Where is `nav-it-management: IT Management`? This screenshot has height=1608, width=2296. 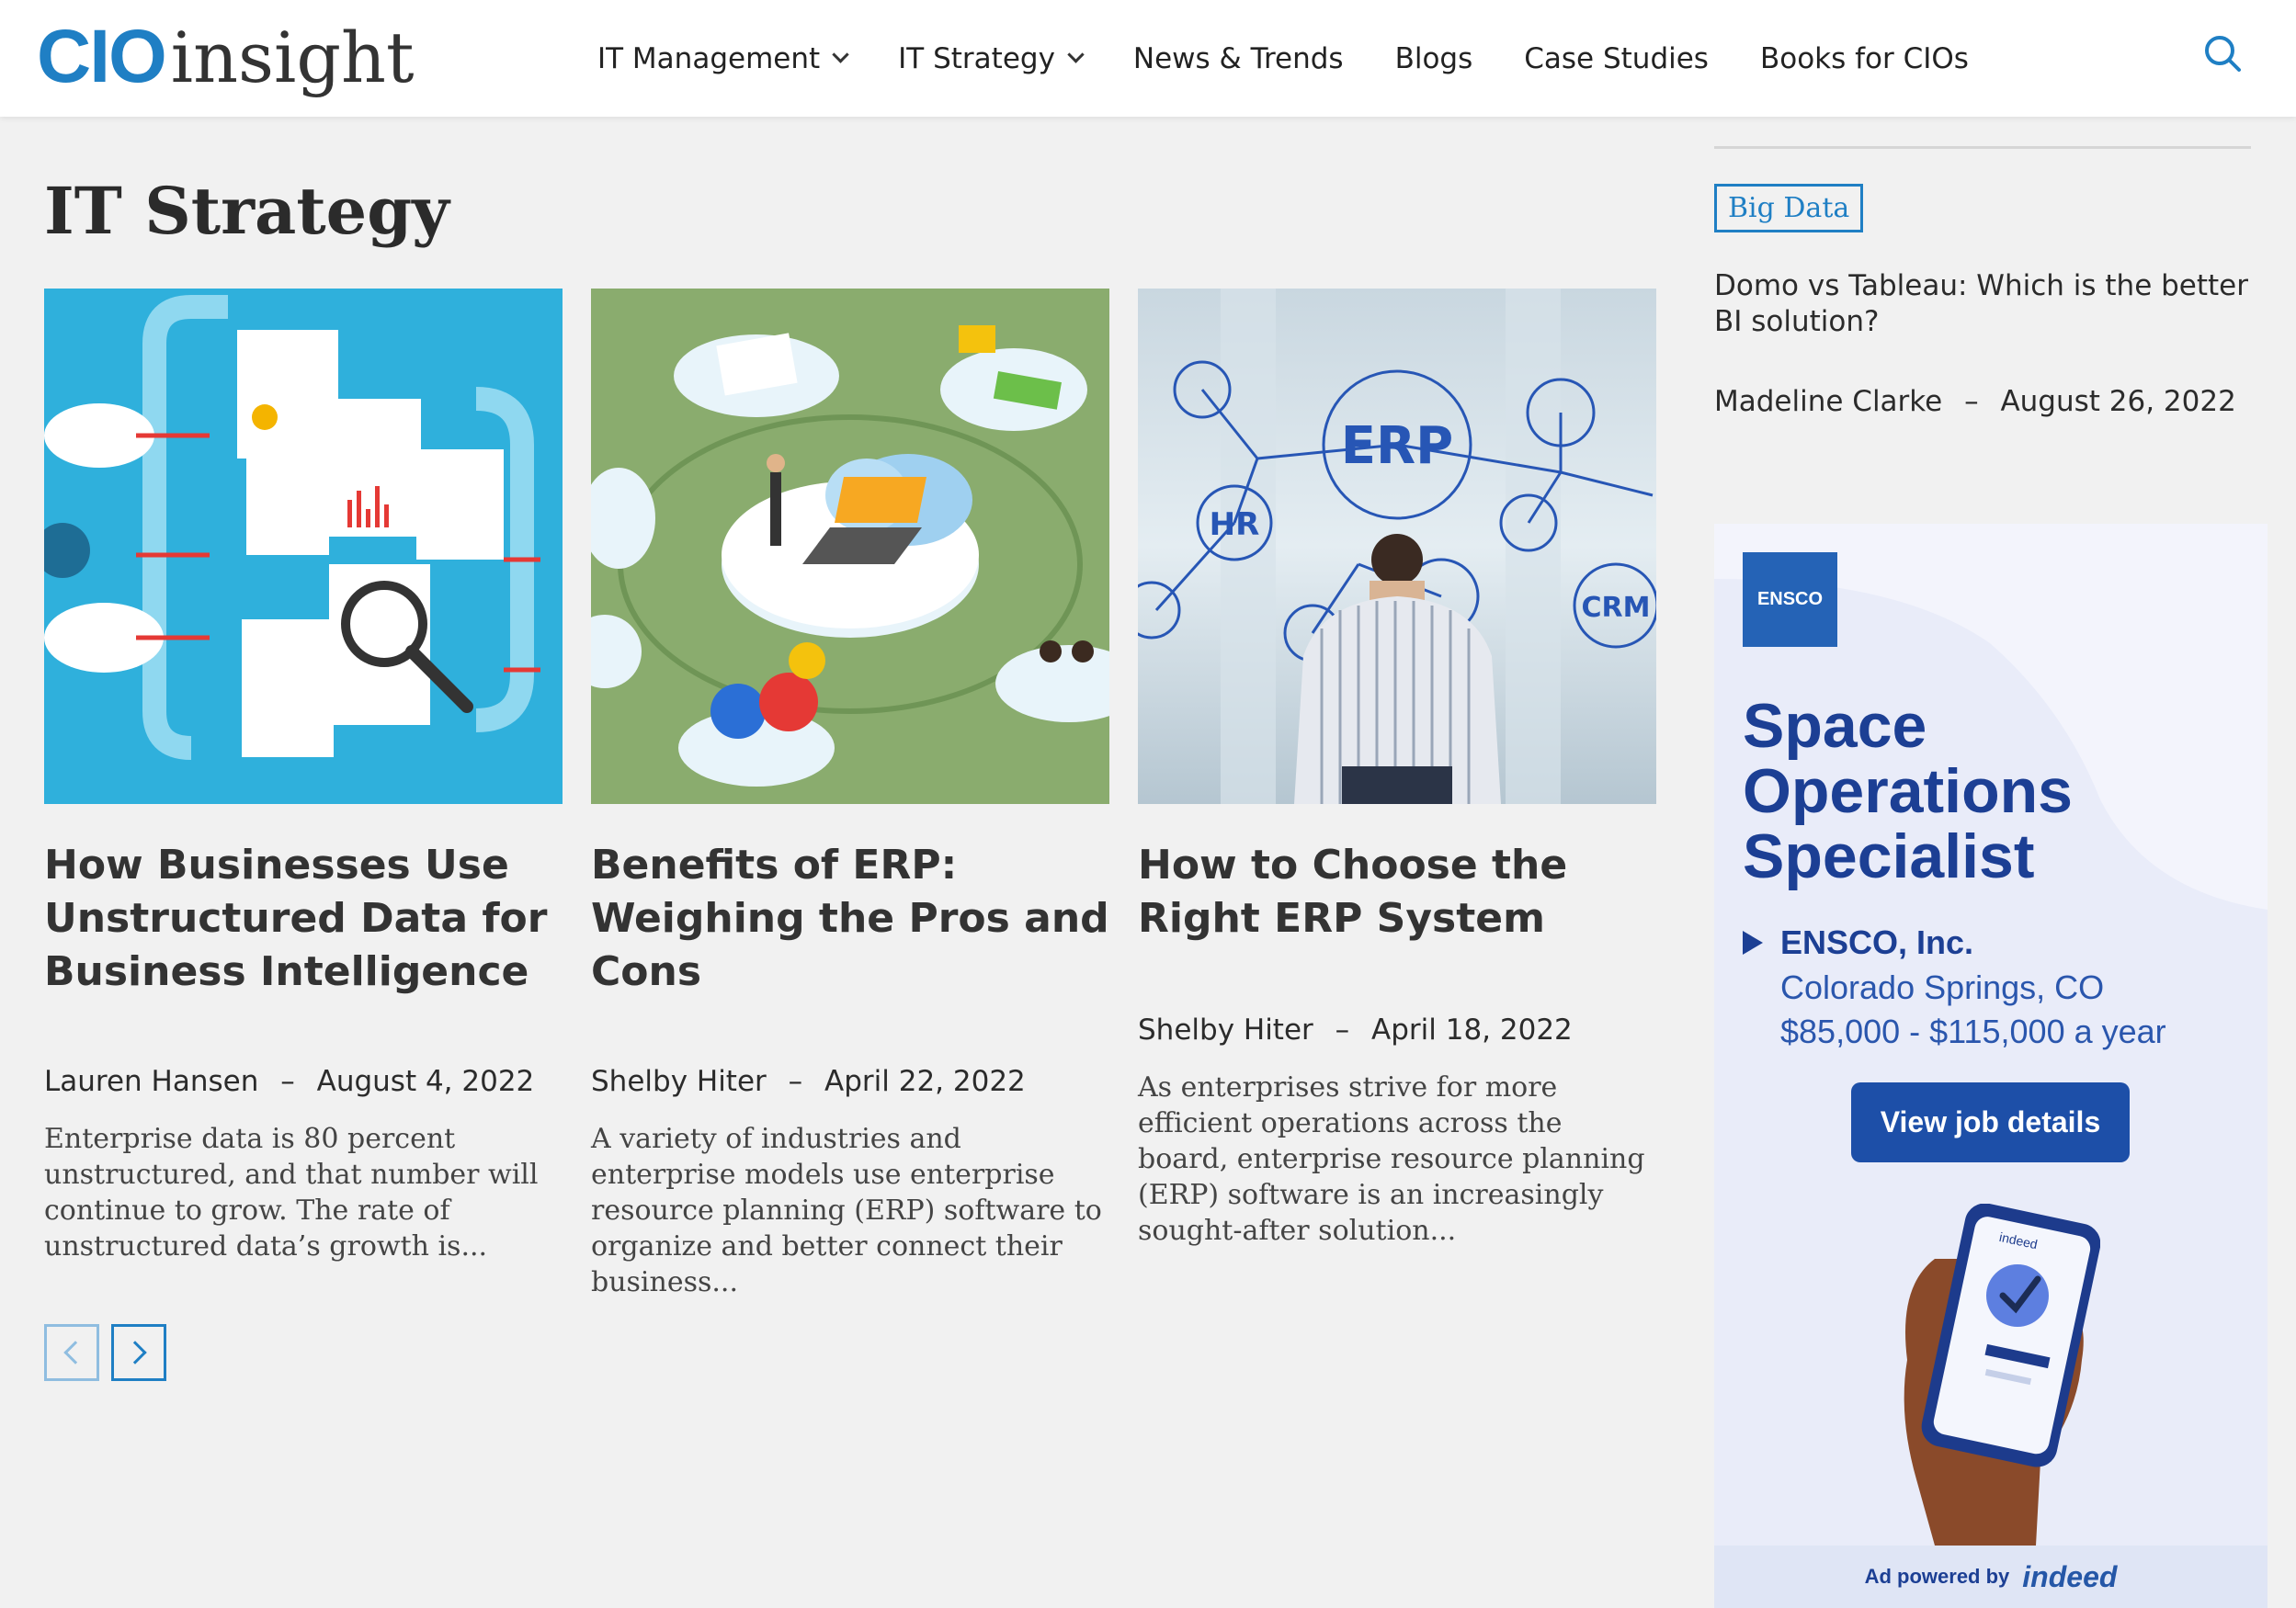 nav-it-management: IT Management is located at coordinates (723, 58).